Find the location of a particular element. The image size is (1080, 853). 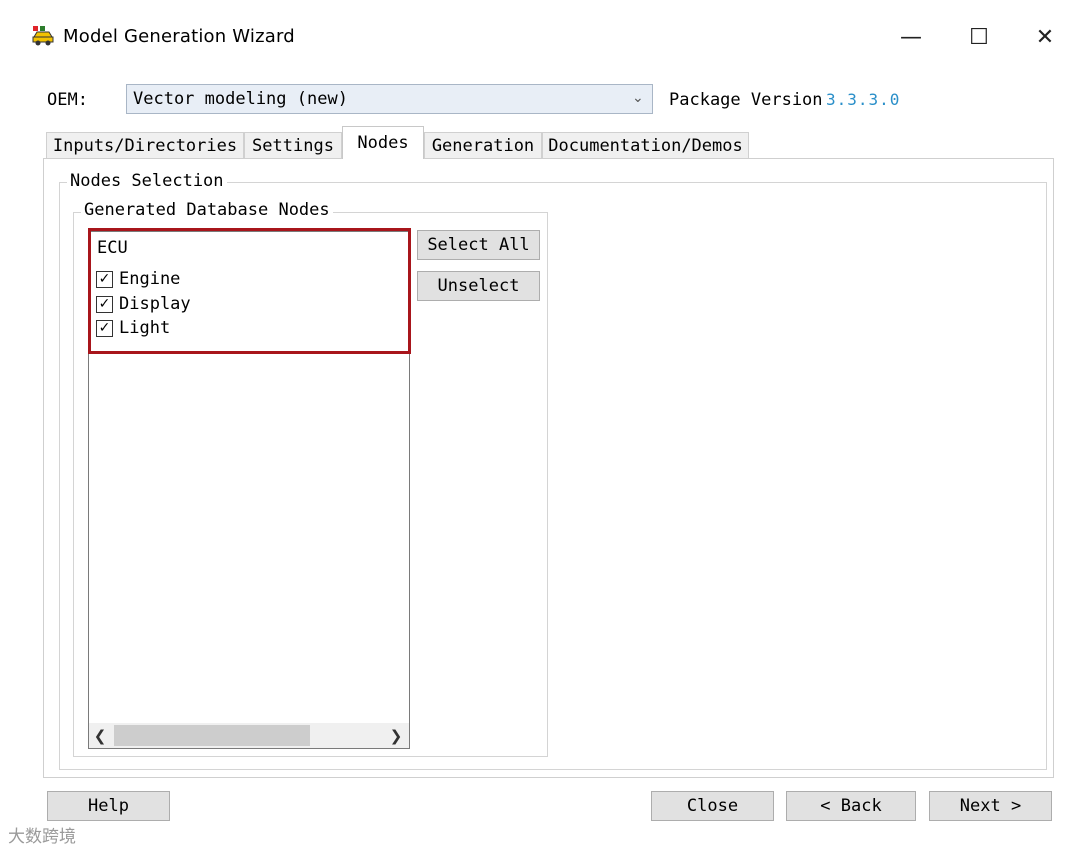

tab-inputs-directories: Inputs/Directories is located at coordinates (145, 145).